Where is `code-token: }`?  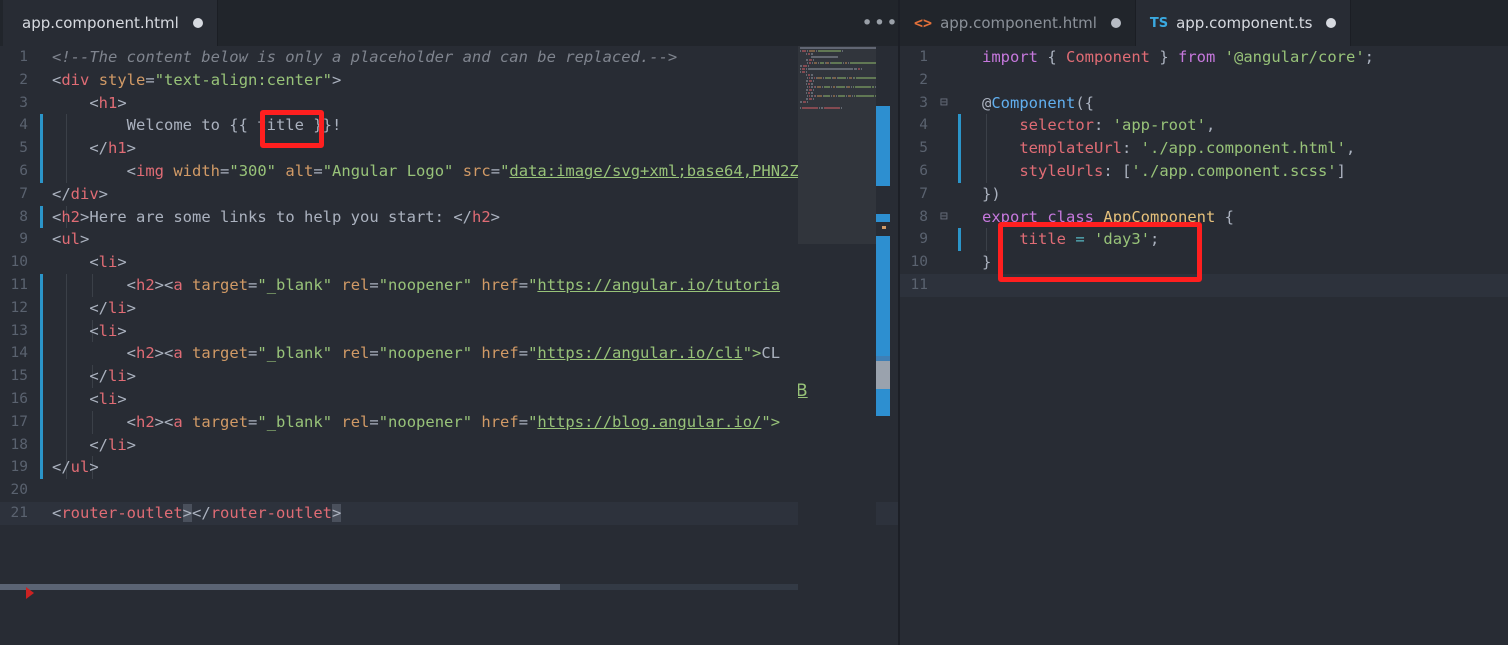 code-token: } is located at coordinates (987, 262).